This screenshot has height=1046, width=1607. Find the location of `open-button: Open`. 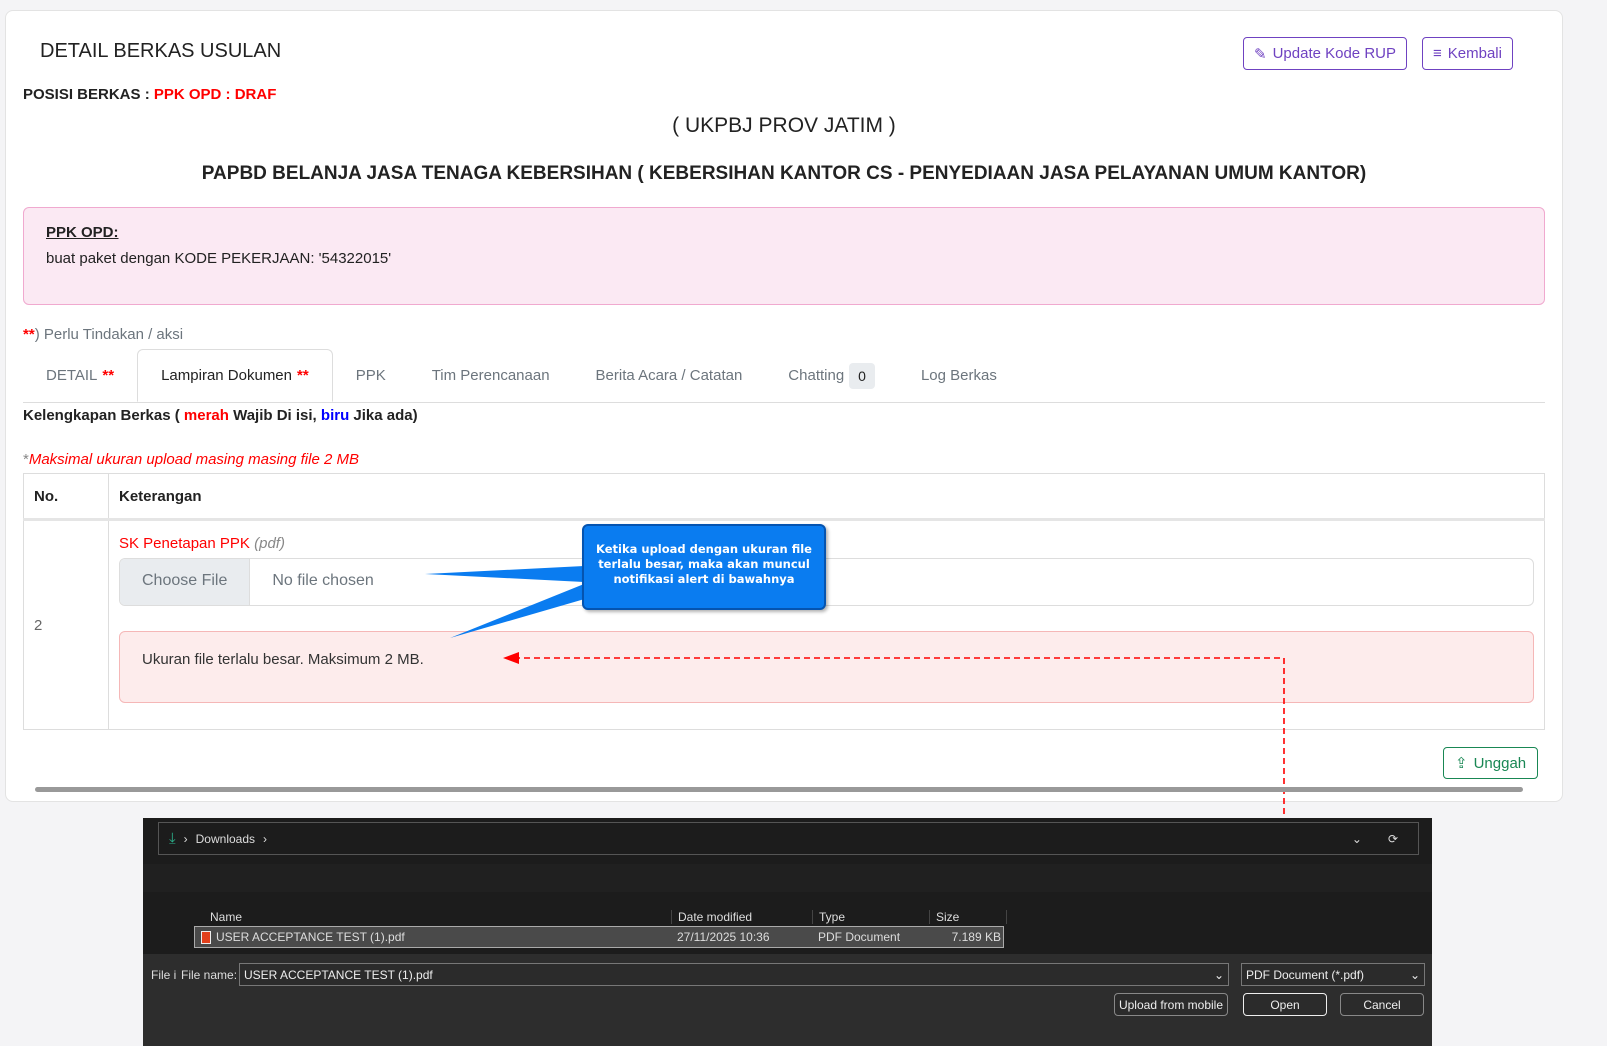

open-button: Open is located at coordinates (1285, 1004).